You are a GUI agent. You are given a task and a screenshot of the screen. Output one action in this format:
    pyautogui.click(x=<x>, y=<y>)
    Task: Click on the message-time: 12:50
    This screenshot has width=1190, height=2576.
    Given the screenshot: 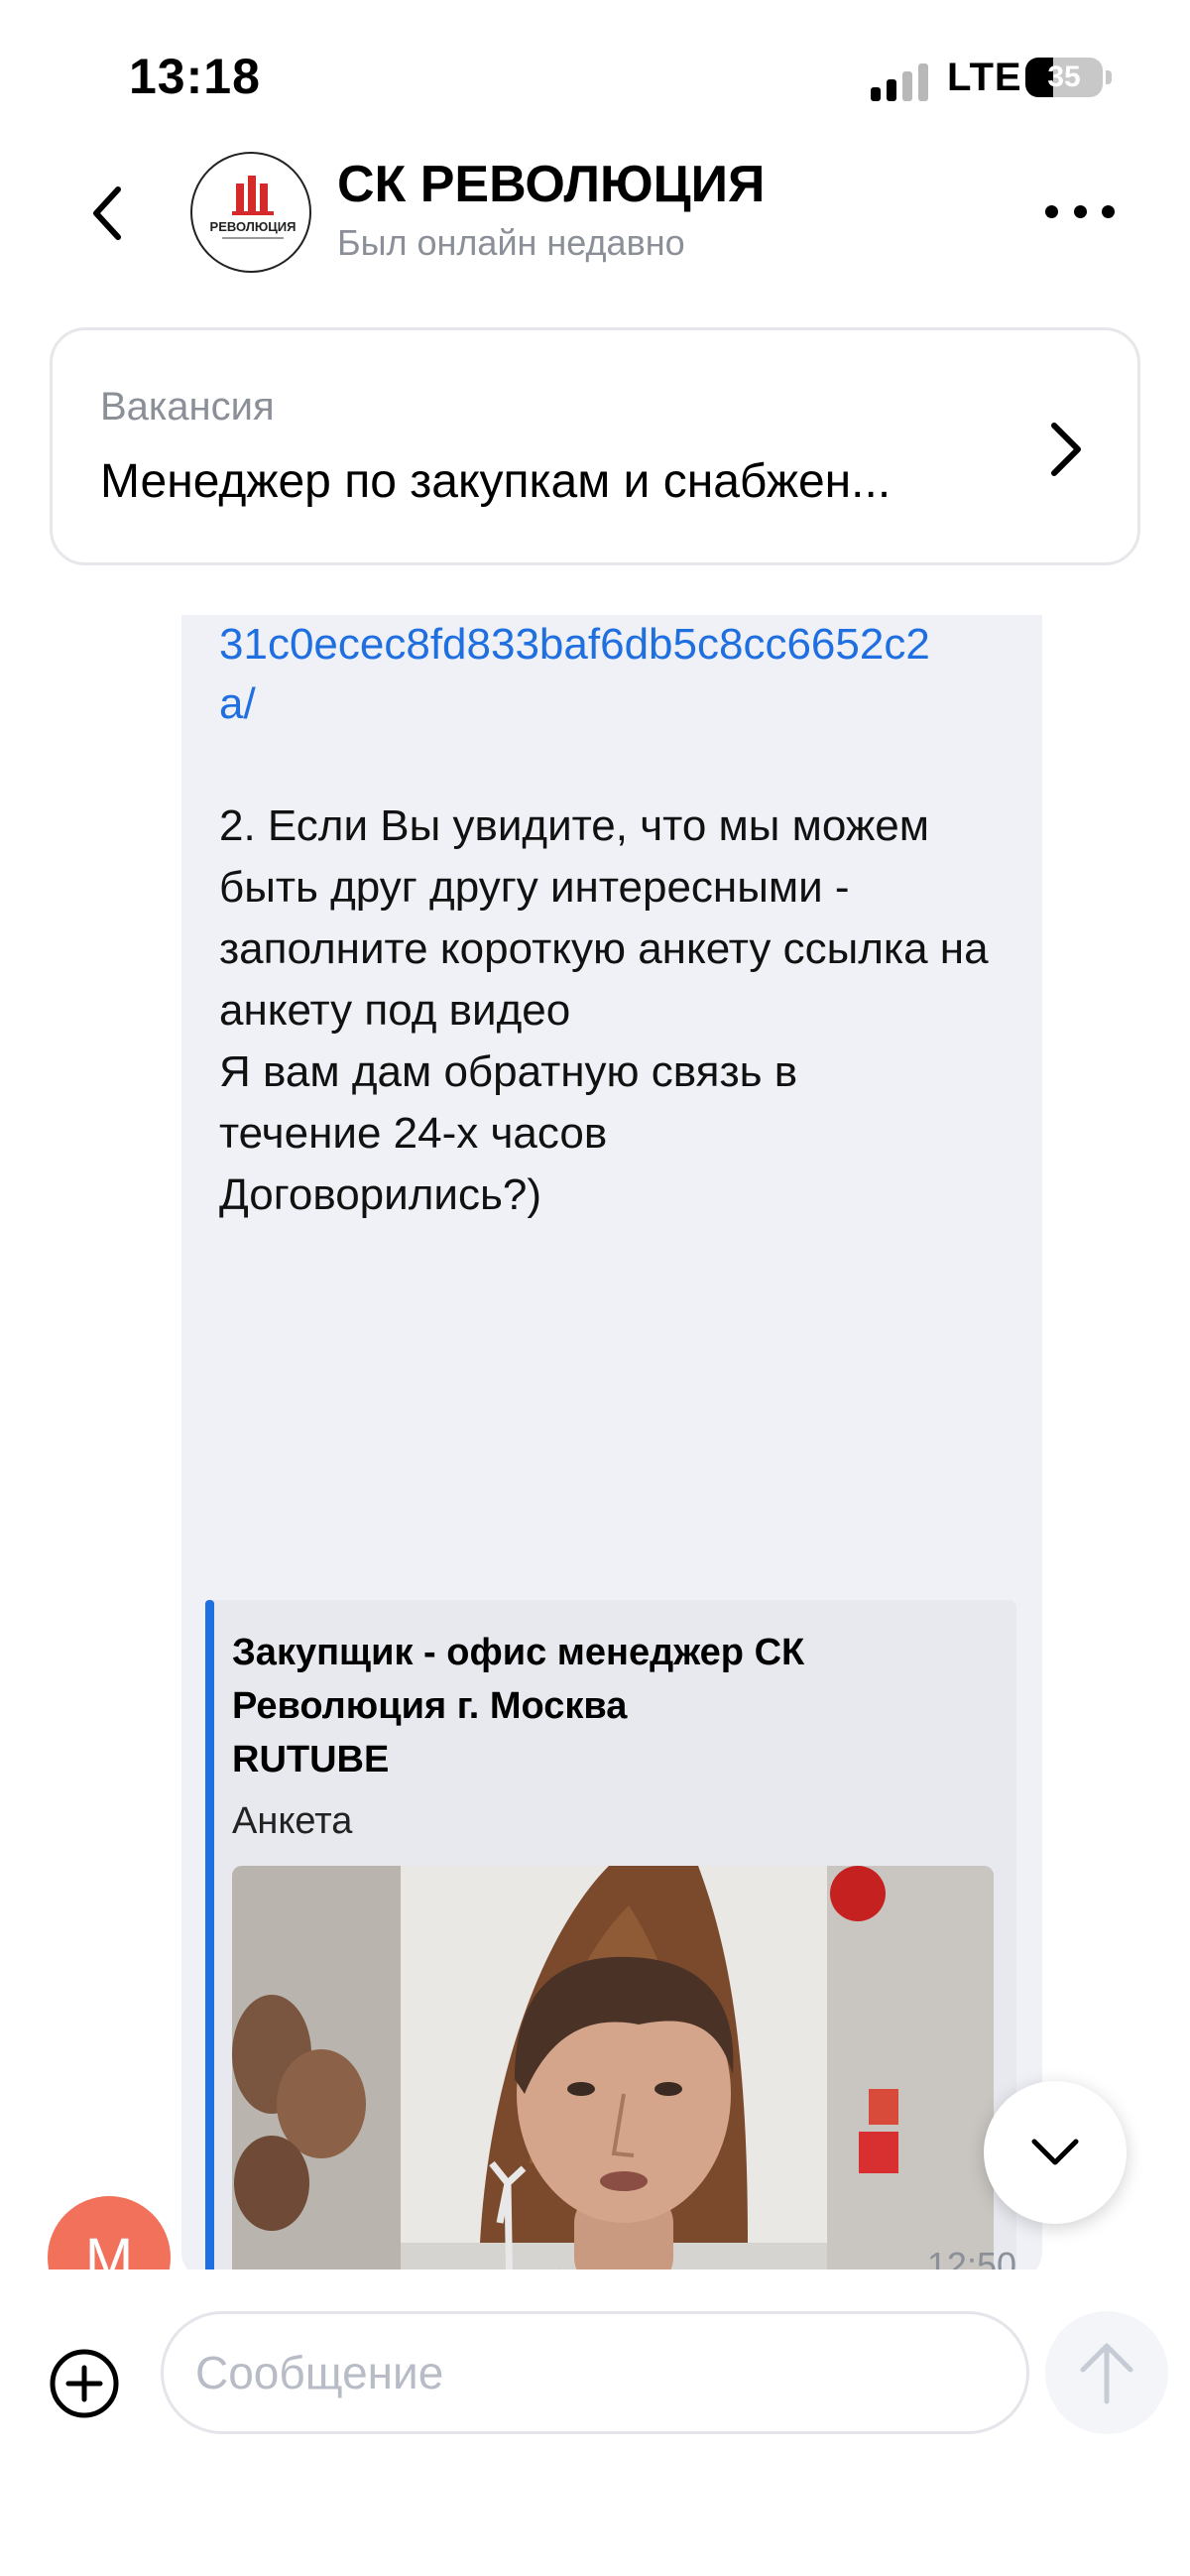 What is the action you would take?
    pyautogui.click(x=971, y=2257)
    